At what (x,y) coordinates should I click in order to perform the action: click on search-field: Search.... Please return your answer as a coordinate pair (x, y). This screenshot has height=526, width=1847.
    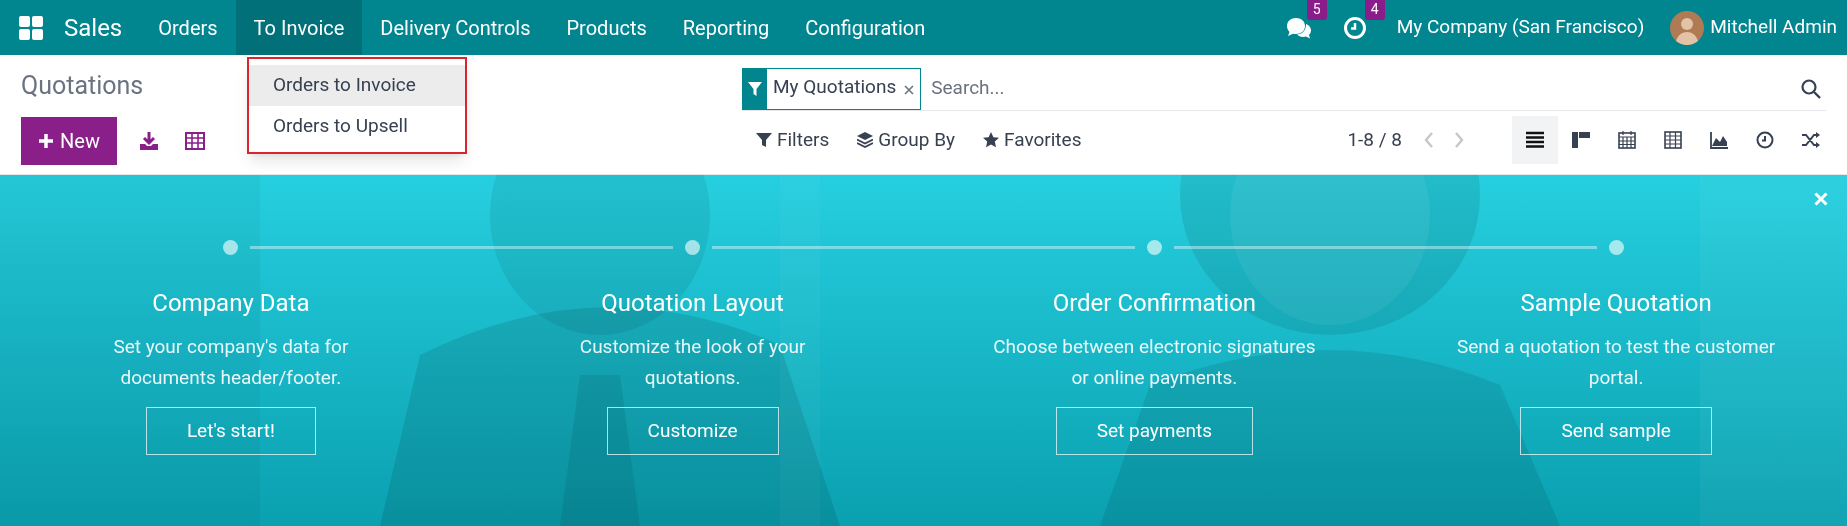
    Looking at the image, I should click on (1363, 88).